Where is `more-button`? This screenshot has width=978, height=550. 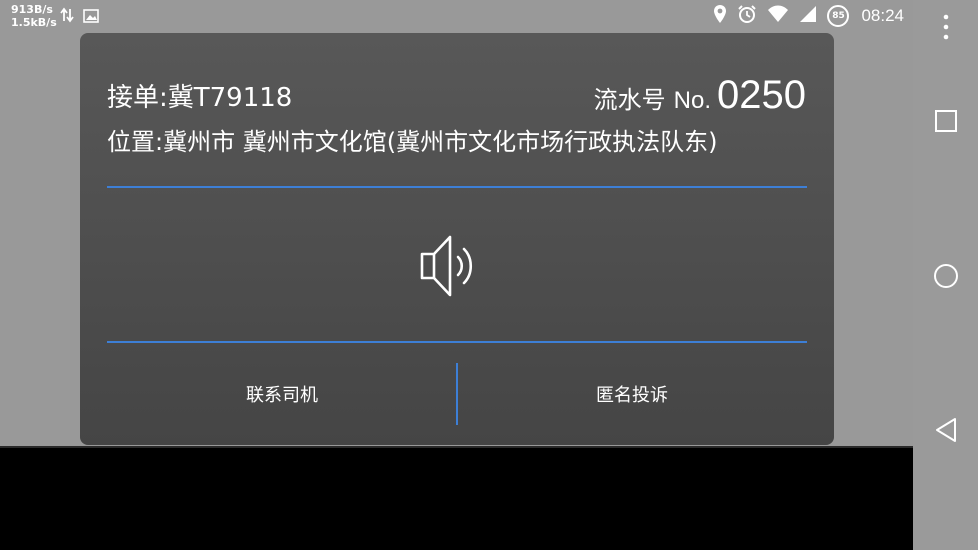
more-button is located at coordinates (945, 27).